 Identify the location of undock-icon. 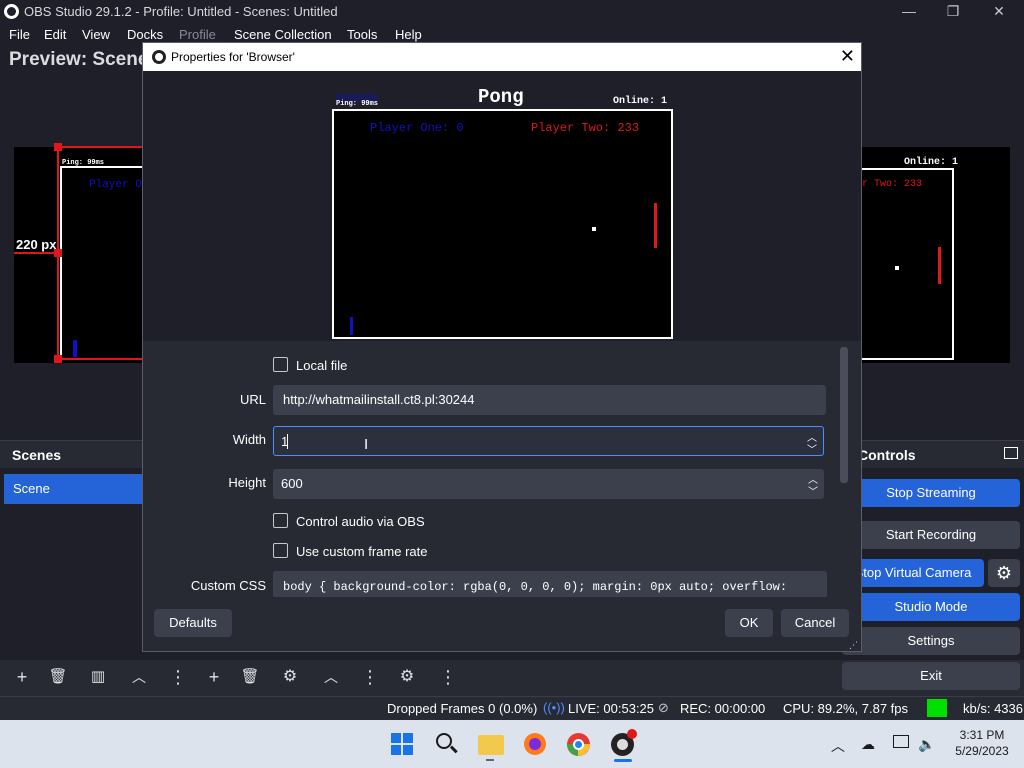
(1011, 453).